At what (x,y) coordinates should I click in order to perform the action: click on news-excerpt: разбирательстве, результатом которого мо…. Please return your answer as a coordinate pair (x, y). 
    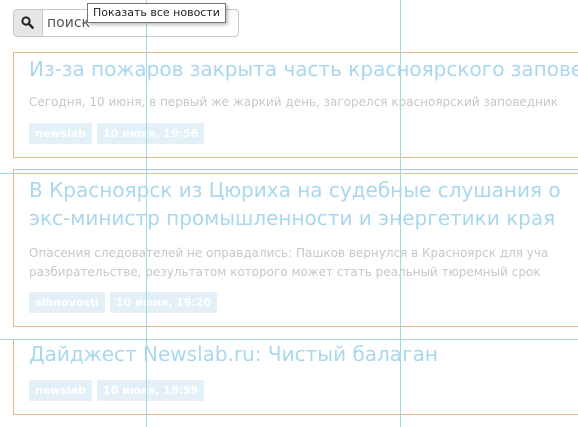
    Looking at the image, I should click on (285, 272).